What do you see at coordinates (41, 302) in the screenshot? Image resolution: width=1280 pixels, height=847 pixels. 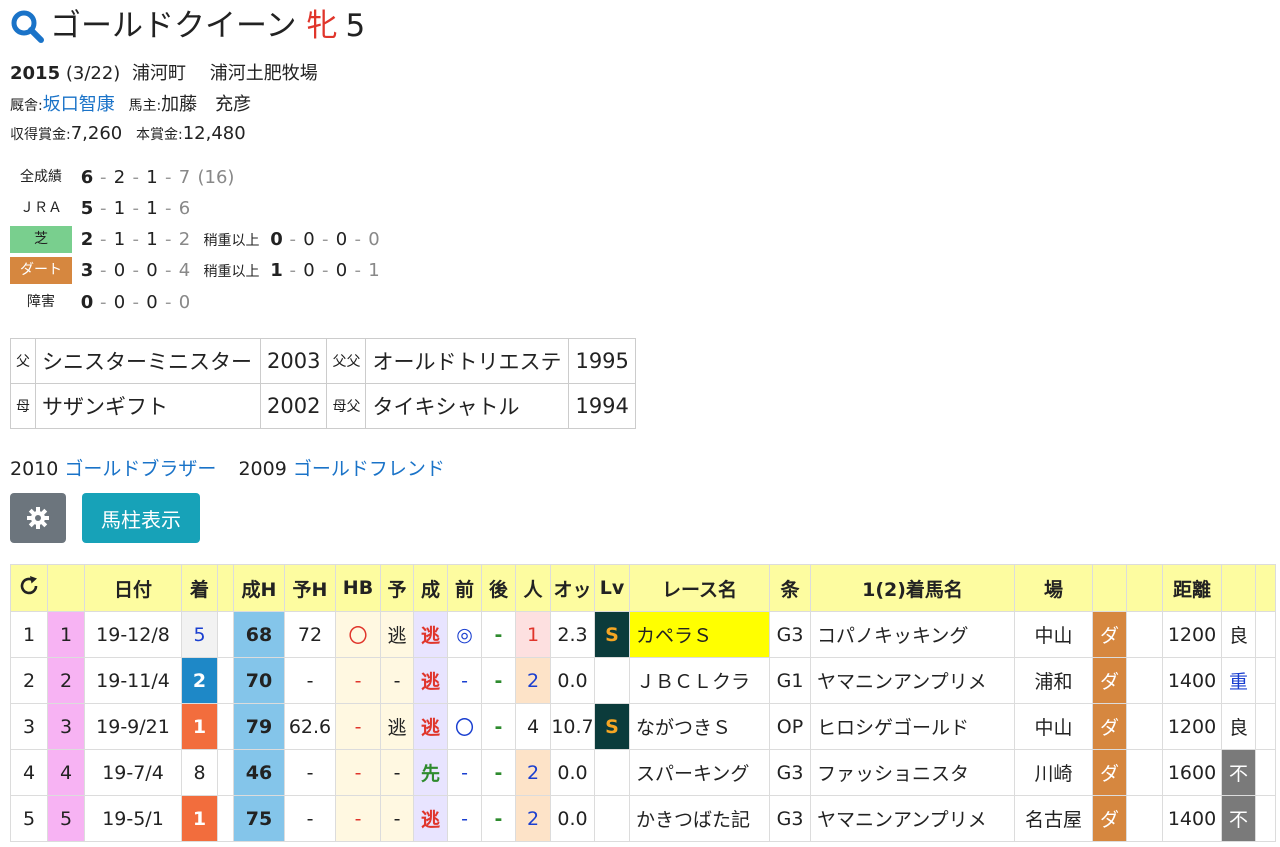 I see `record-label: 障害` at bounding box center [41, 302].